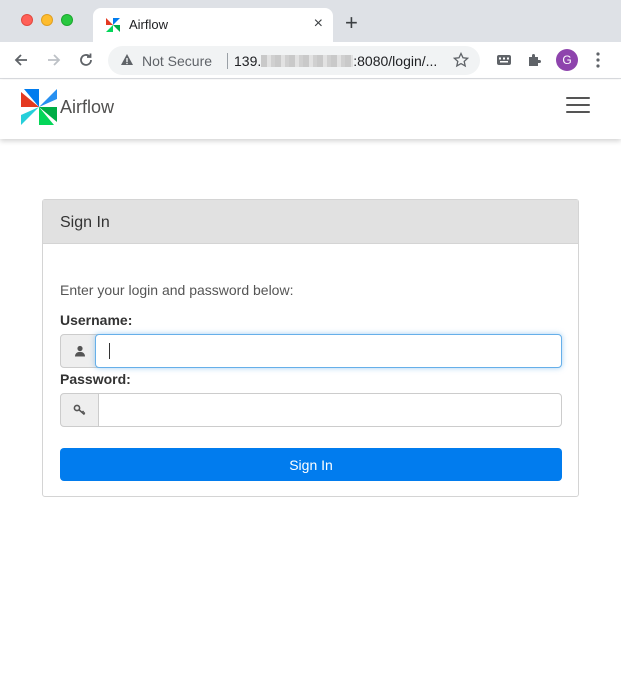 This screenshot has height=694, width=621. I want to click on app-navbar: Airflow, so click(310, 109).